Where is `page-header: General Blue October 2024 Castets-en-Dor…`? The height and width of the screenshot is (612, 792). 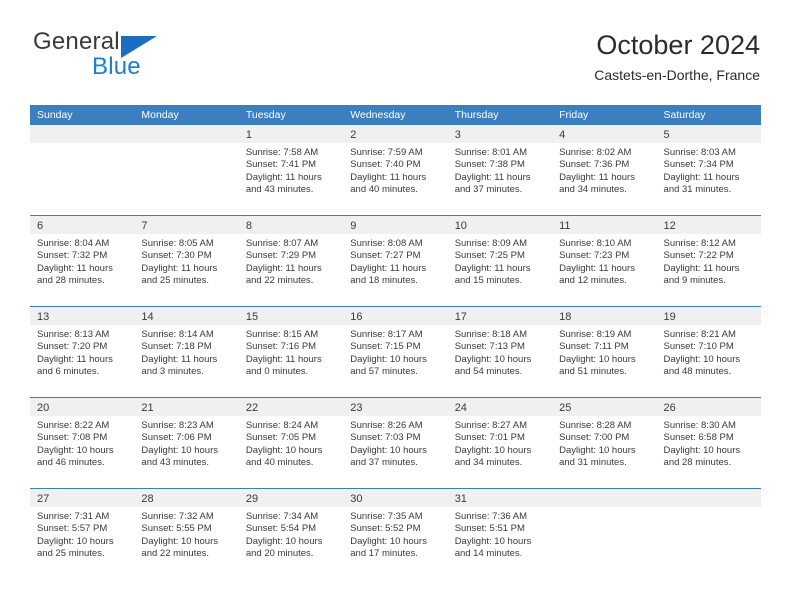 page-header: General Blue October 2024 Castets-en-Dor… is located at coordinates (395, 59).